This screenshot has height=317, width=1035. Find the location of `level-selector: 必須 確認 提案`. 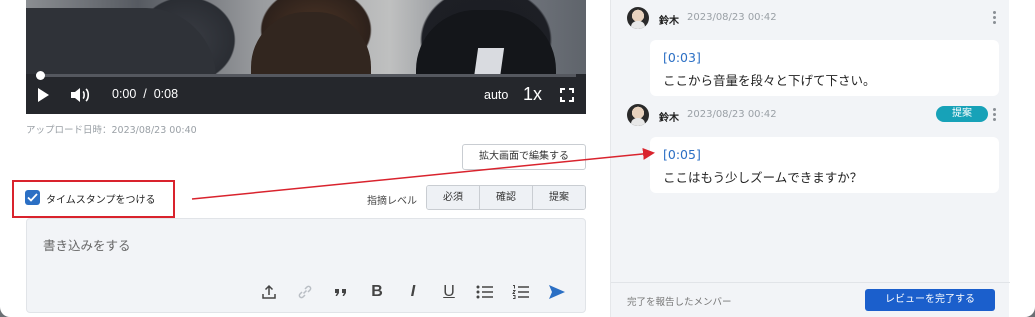

level-selector: 必須 確認 提案 is located at coordinates (506, 197).